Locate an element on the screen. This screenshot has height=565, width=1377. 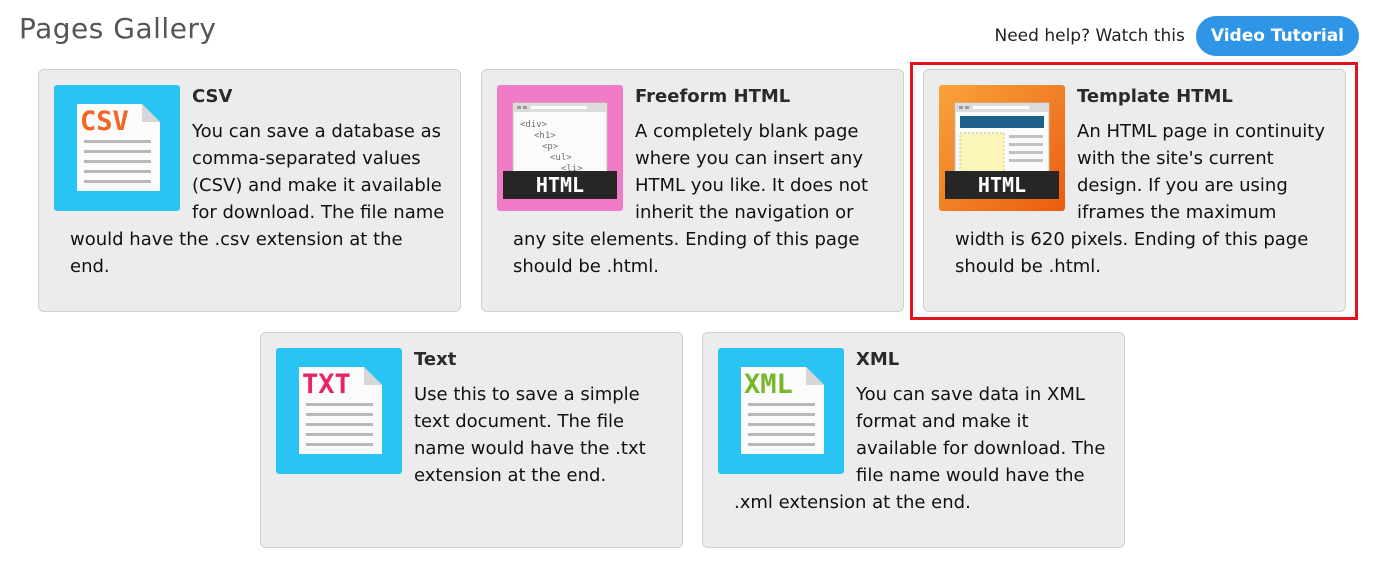
card-title: CSV is located at coordinates (212, 96).